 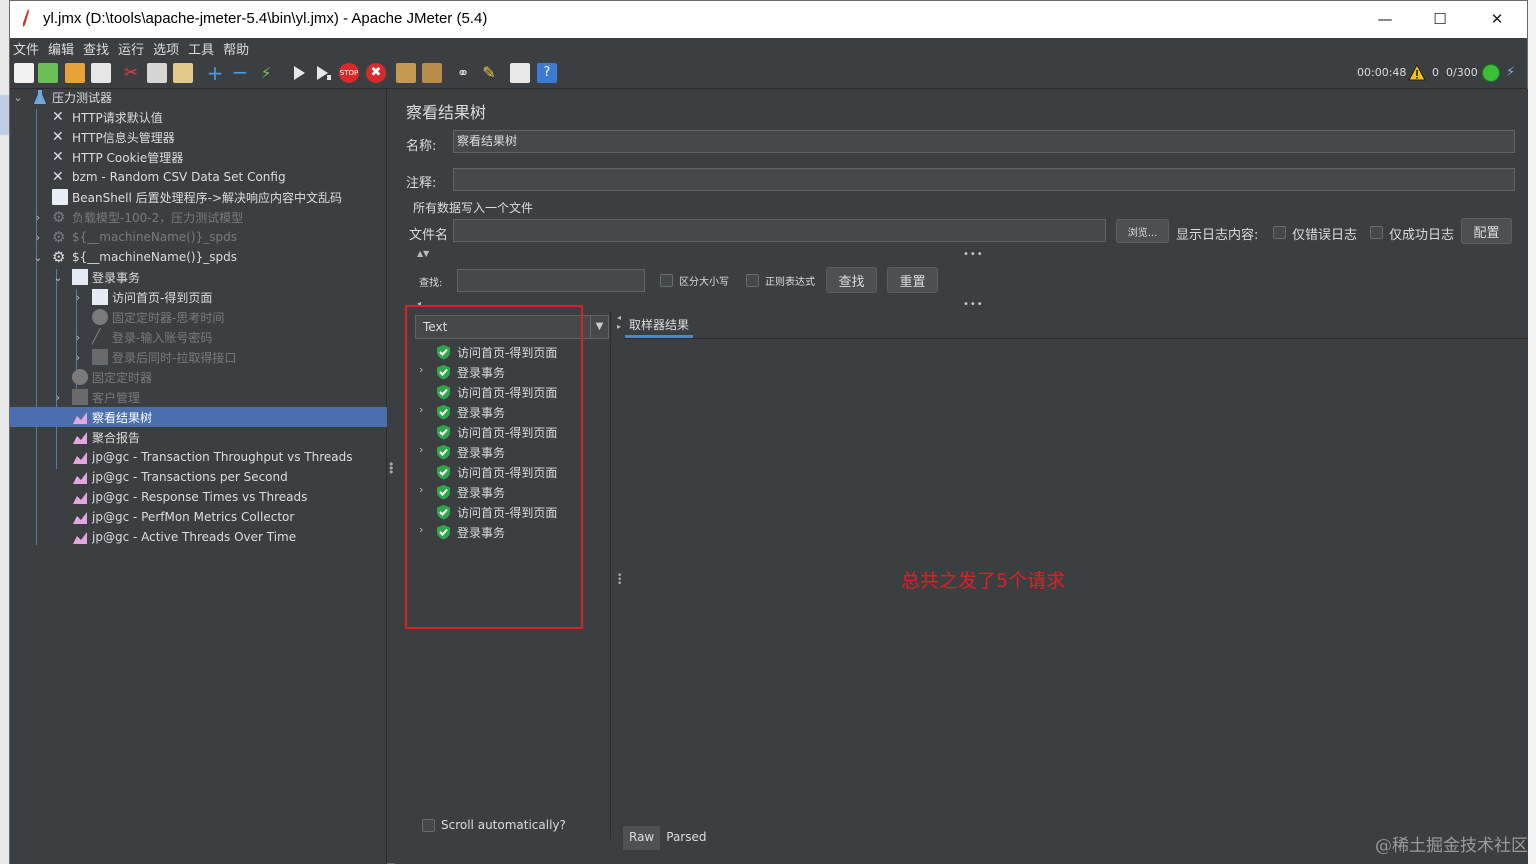 I want to click on tree-node-fixed-timer: 固定定时器, so click(x=198, y=377).